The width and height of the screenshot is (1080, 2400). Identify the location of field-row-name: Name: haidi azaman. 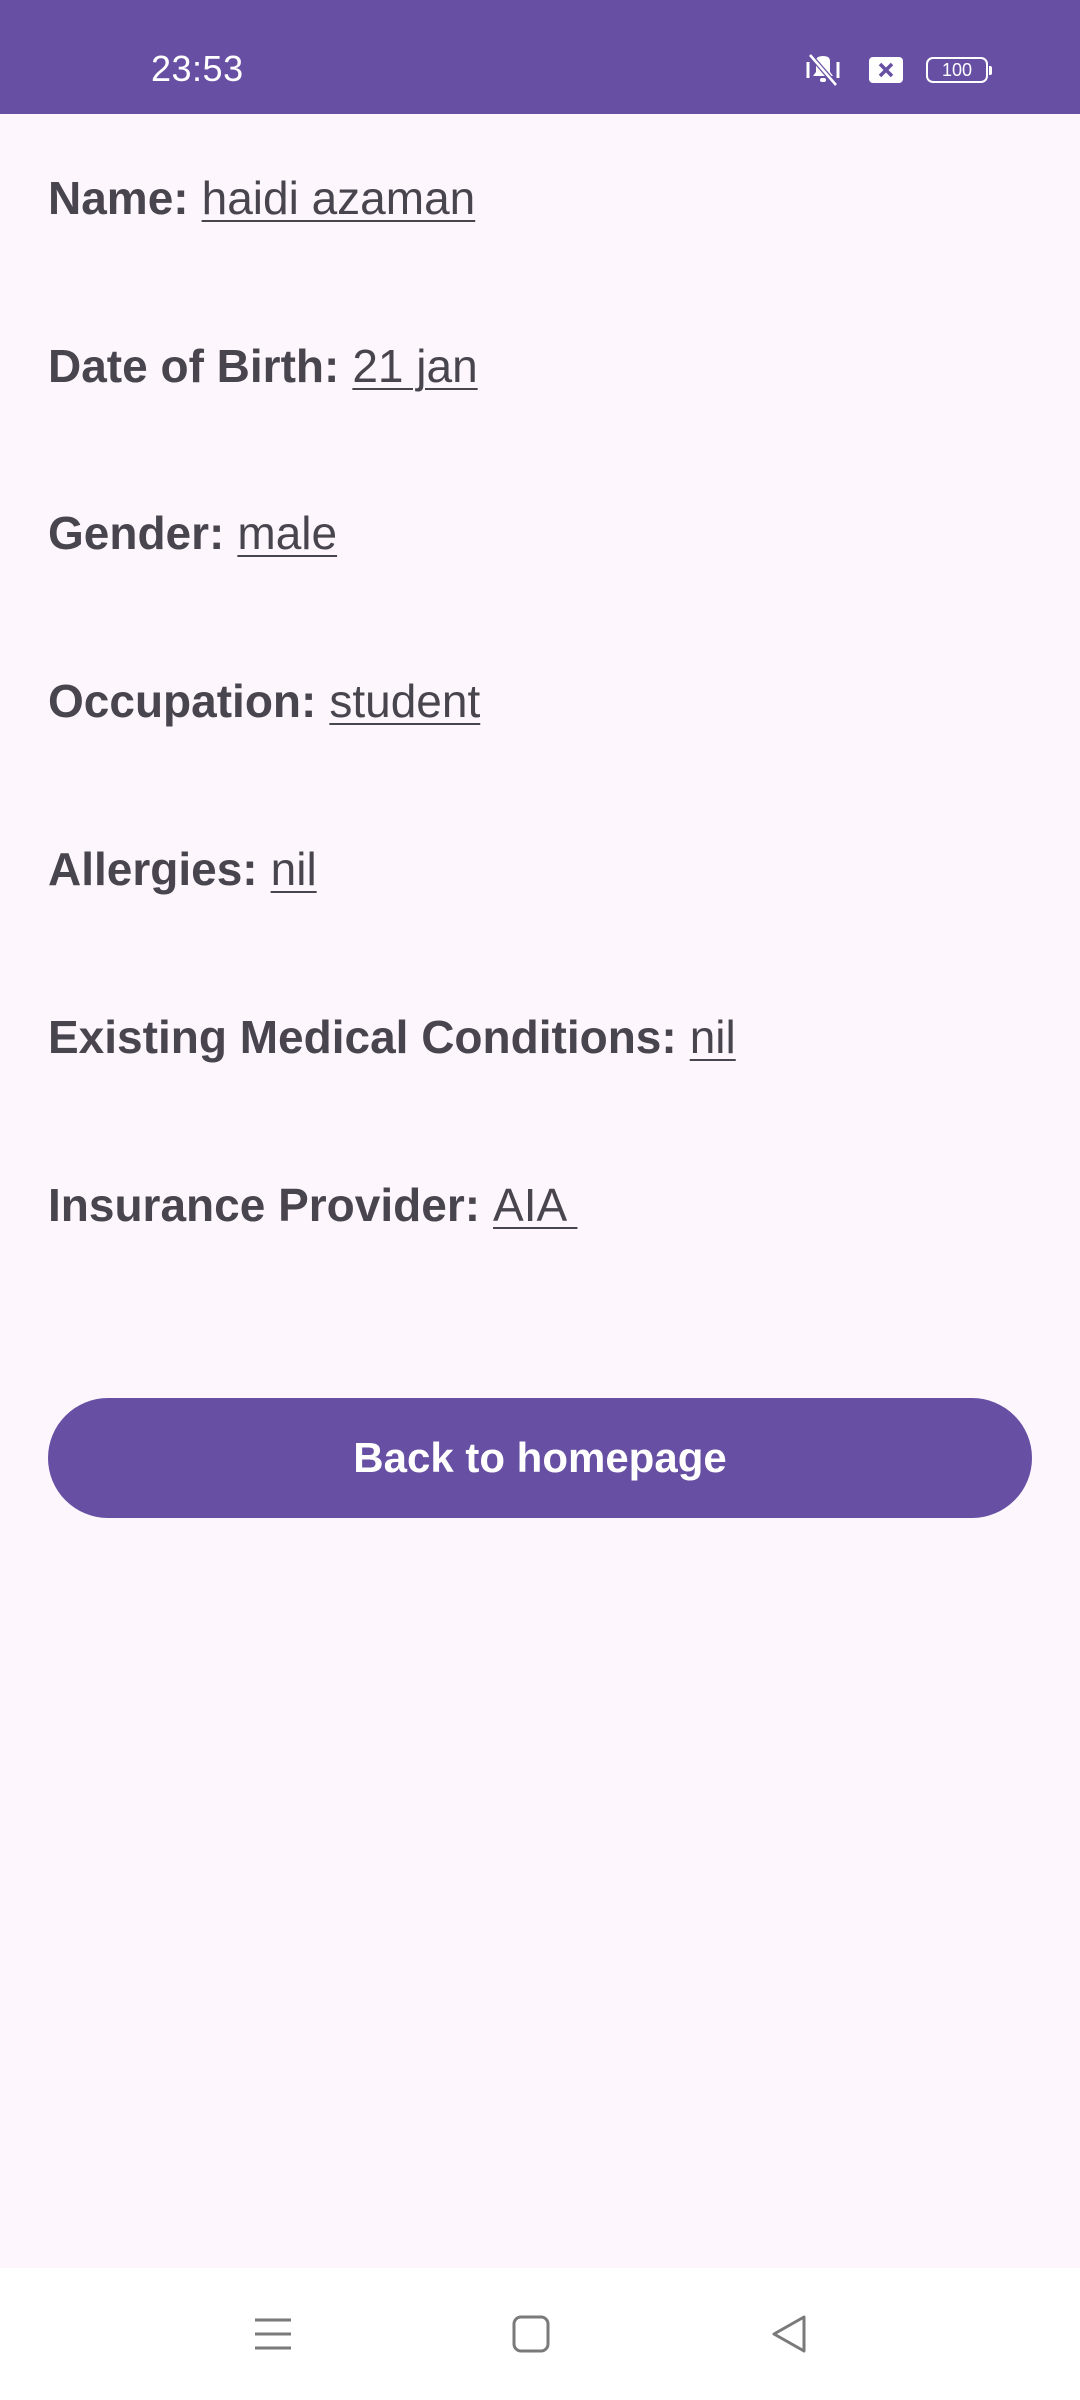
(261, 198).